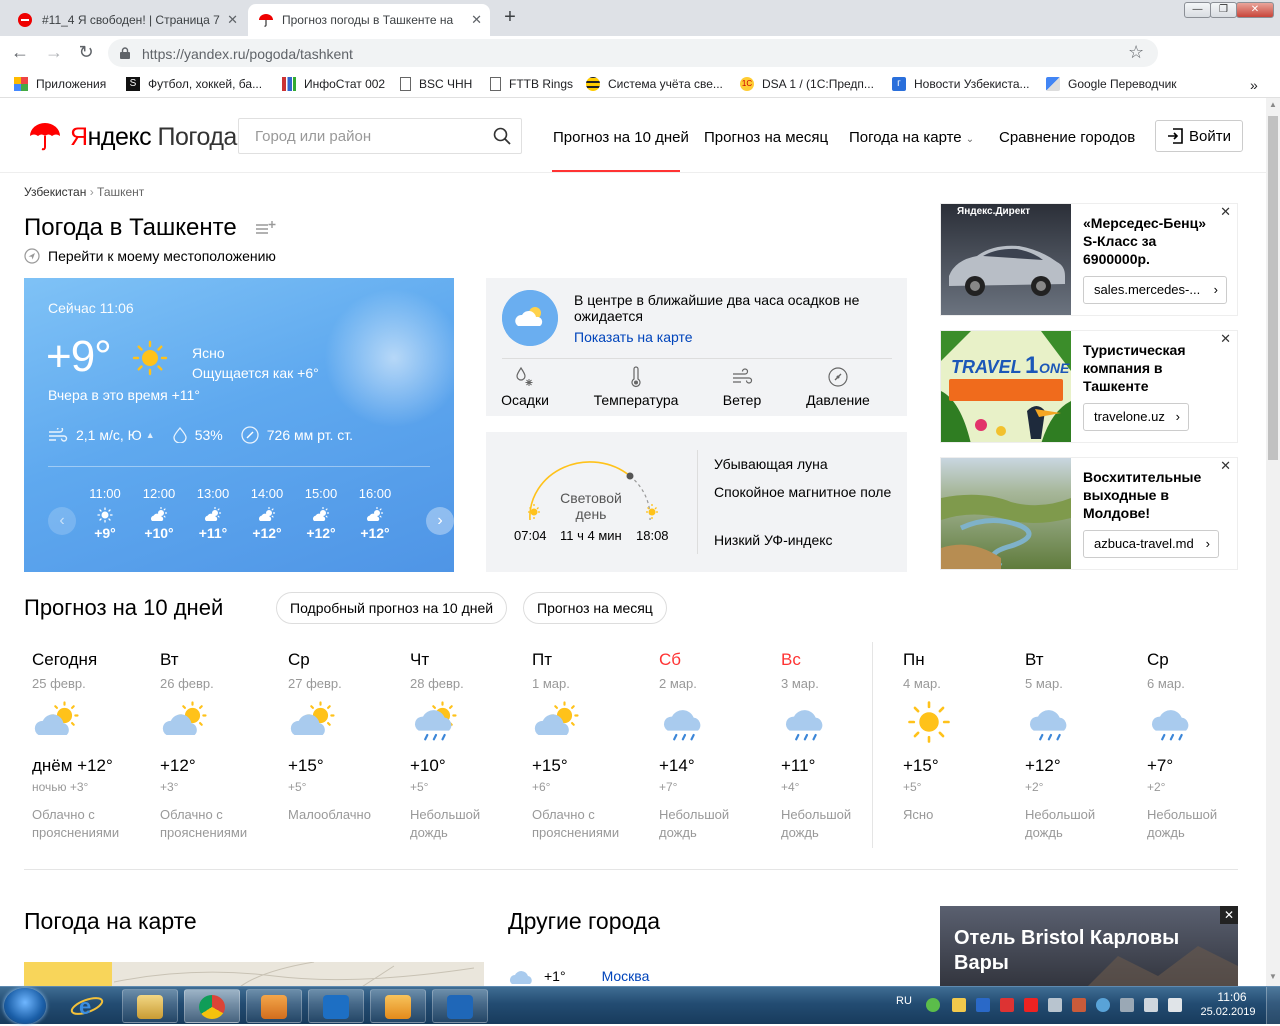 Image resolution: width=1280 pixels, height=1026 pixels. Describe the element at coordinates (525, 387) in the screenshot. I see `tab-precipitation: Осадки` at that location.